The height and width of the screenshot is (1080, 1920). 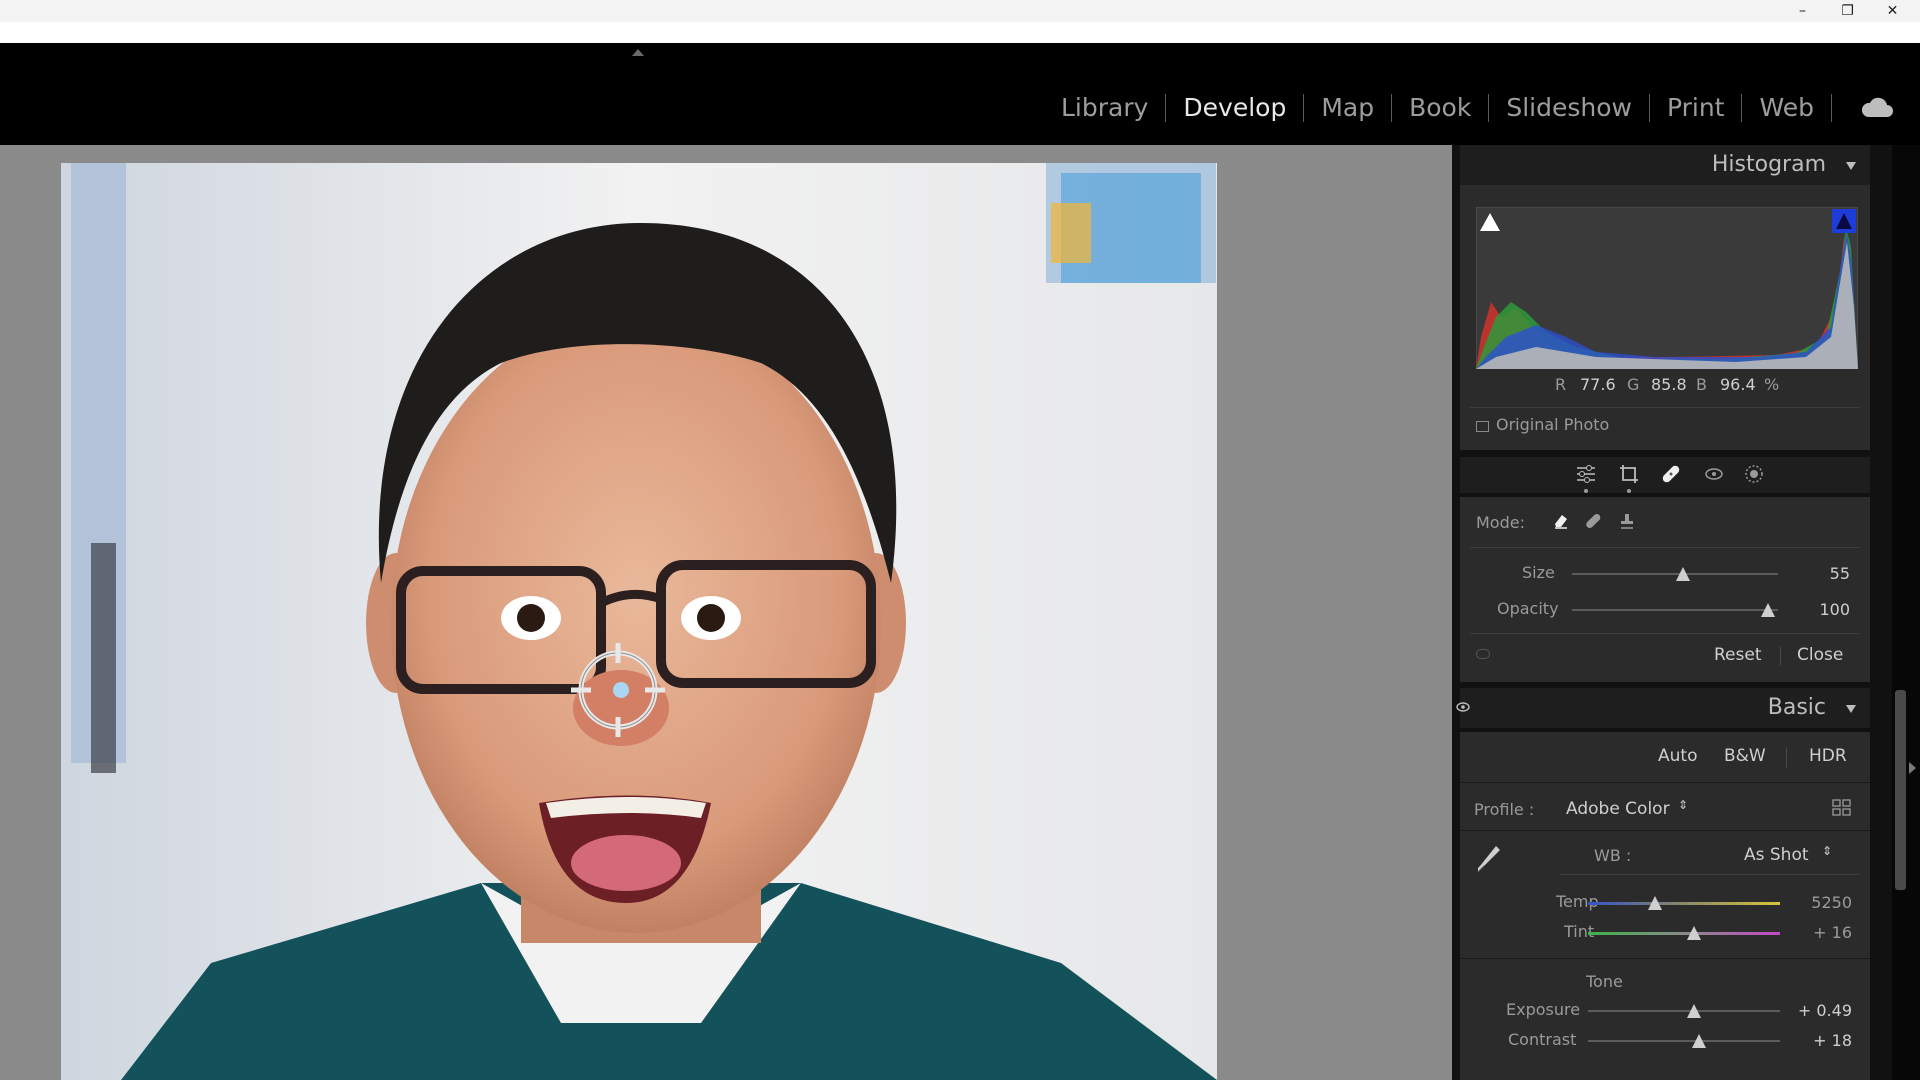 I want to click on size-value: 55, so click(x=1820, y=573).